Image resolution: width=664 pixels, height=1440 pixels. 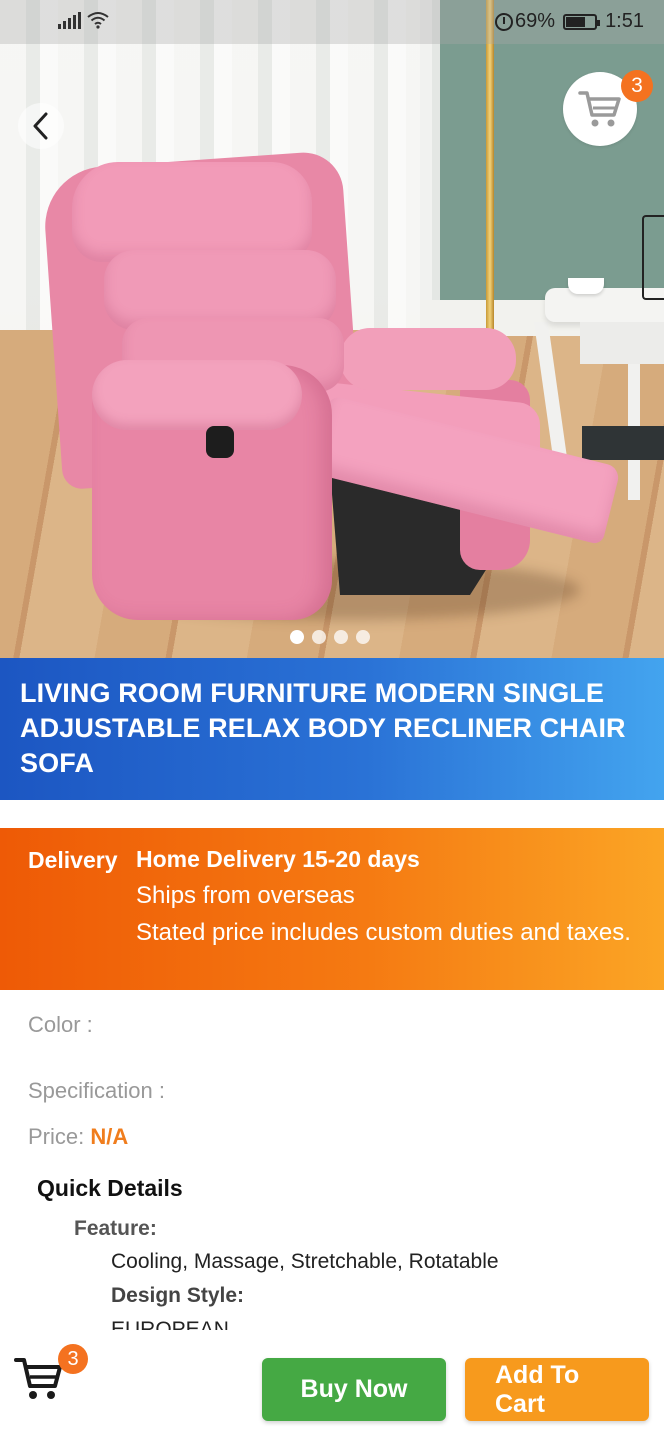 I want to click on feature-value: Cooling, Massage, Stretchable, Rotatable, so click(x=305, y=1261).